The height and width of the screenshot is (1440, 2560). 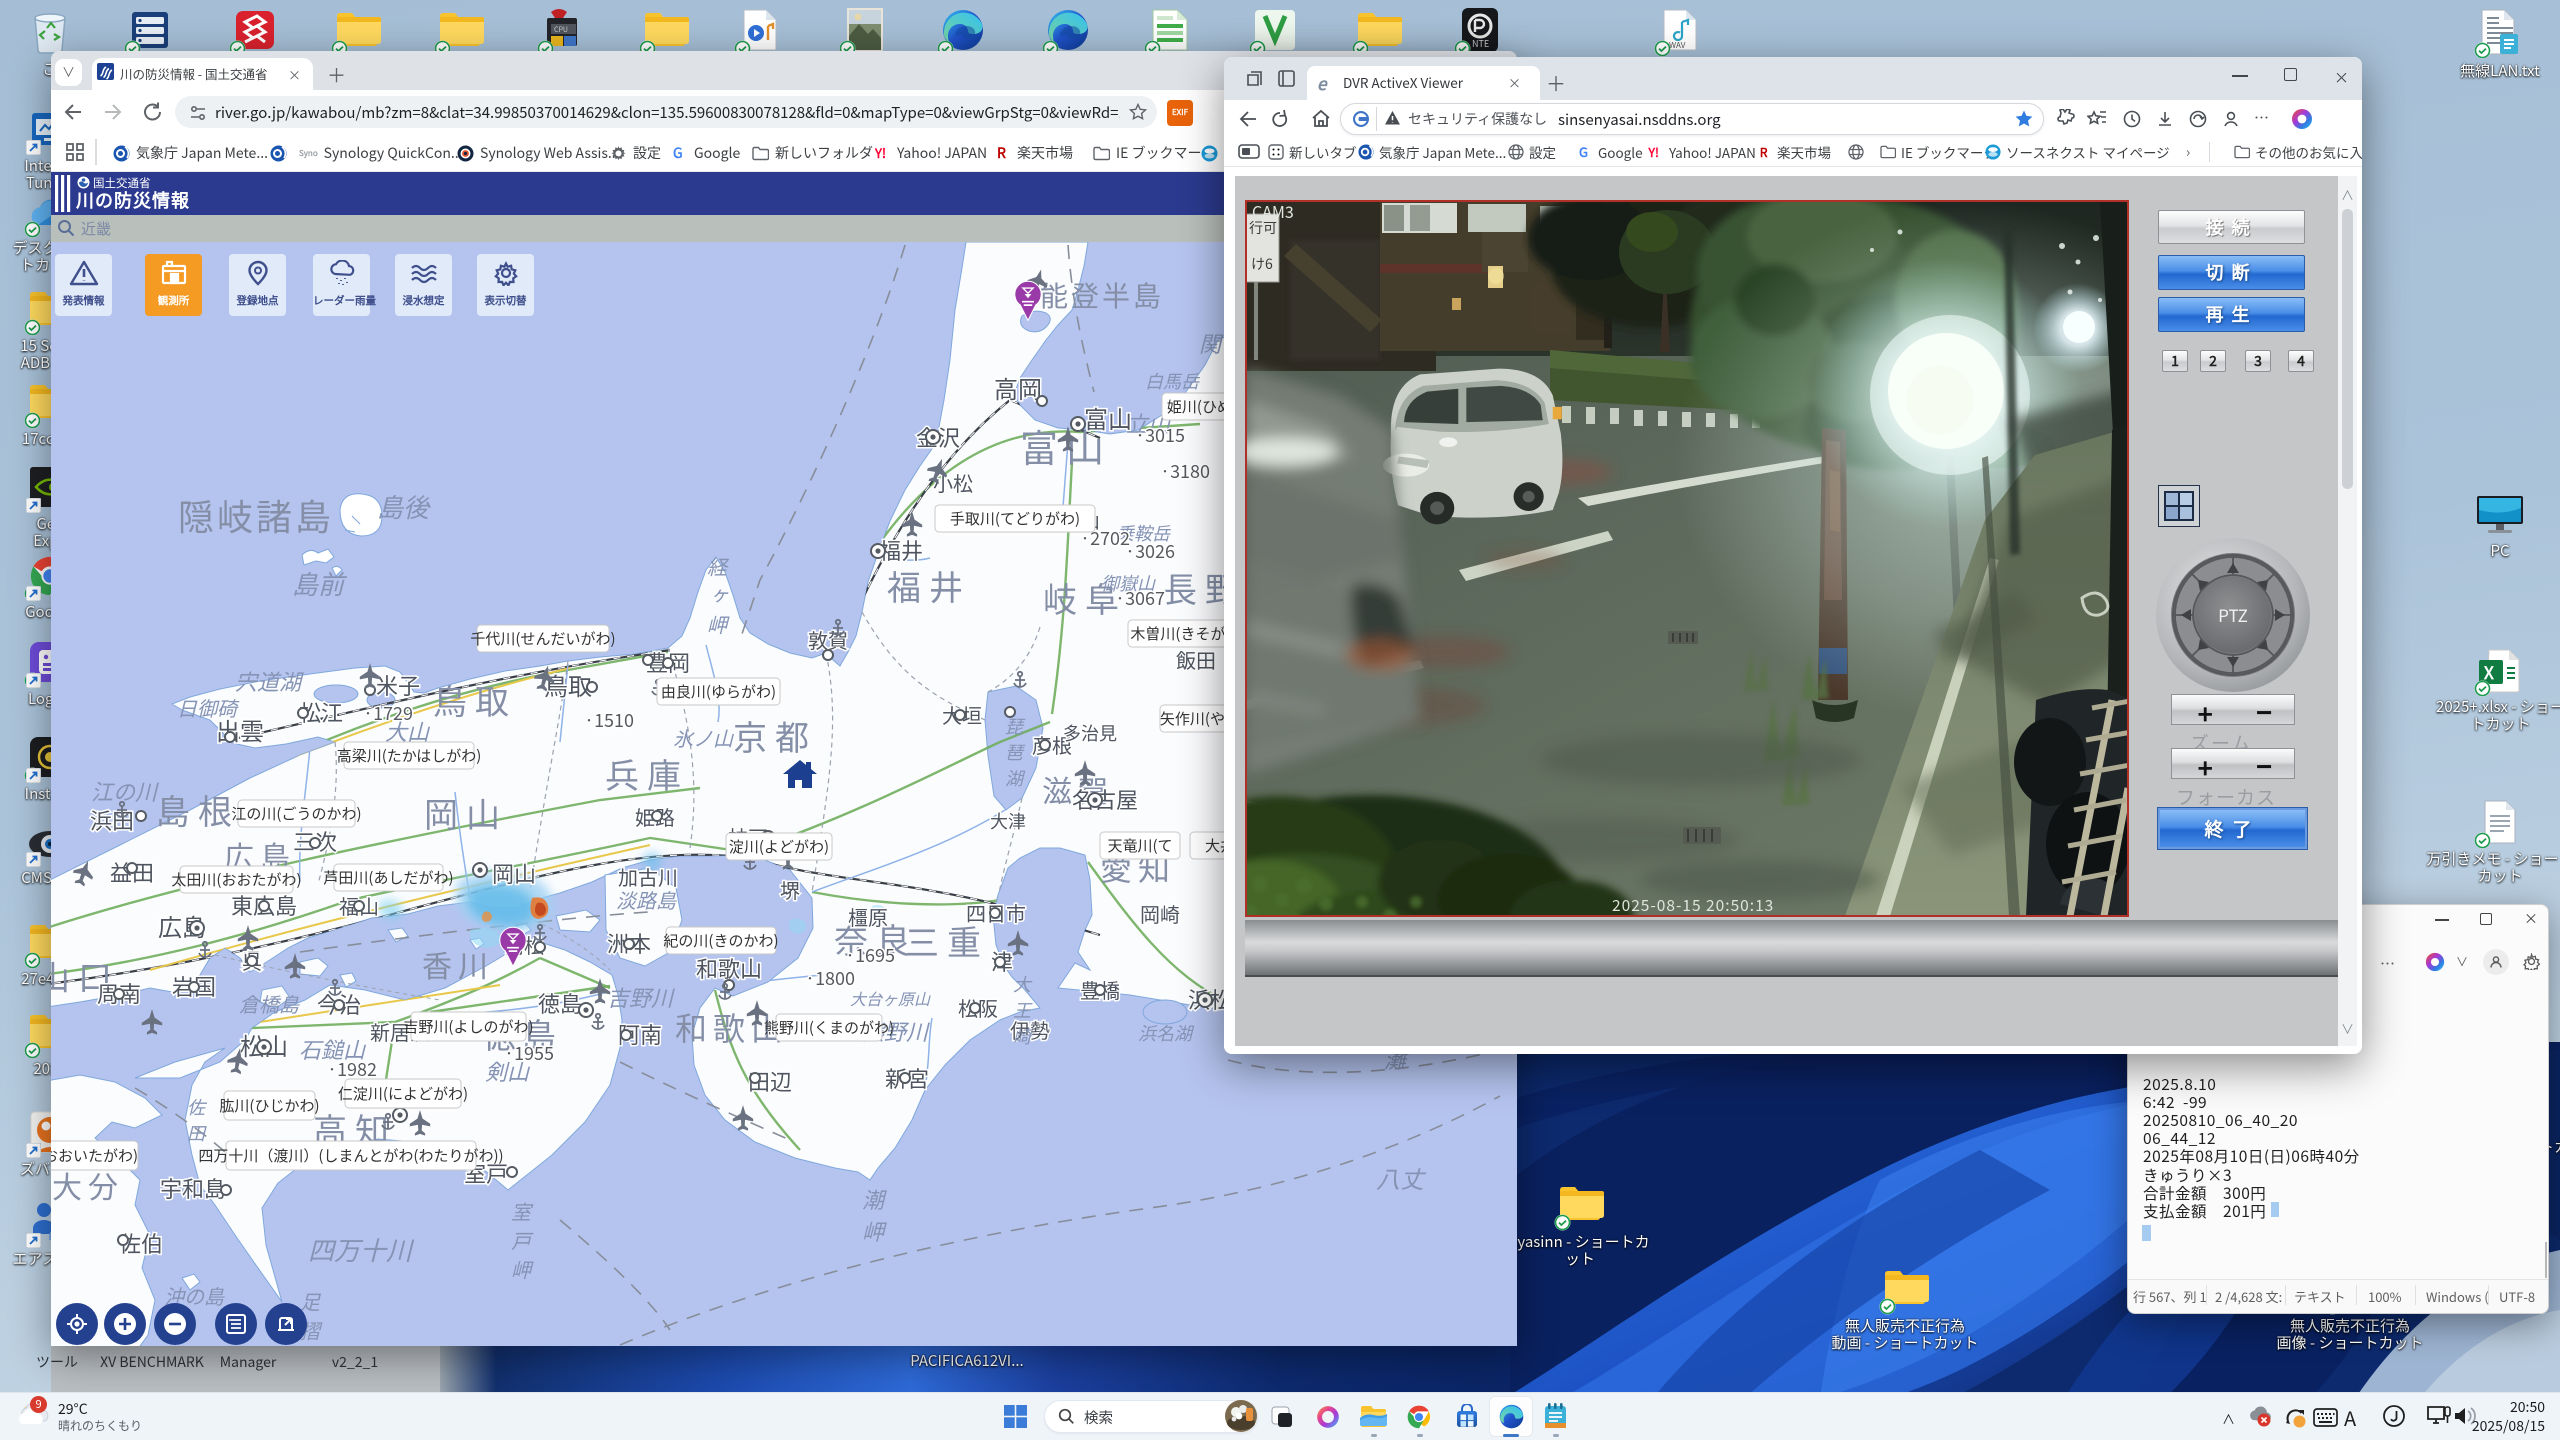 I want to click on svg-text: 八丈, so click(x=1401, y=1177).